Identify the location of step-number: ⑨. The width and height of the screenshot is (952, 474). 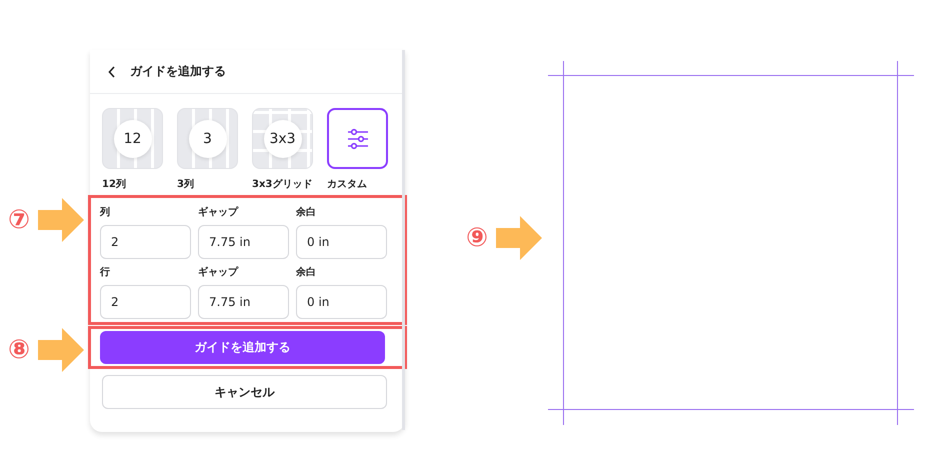
(477, 238).